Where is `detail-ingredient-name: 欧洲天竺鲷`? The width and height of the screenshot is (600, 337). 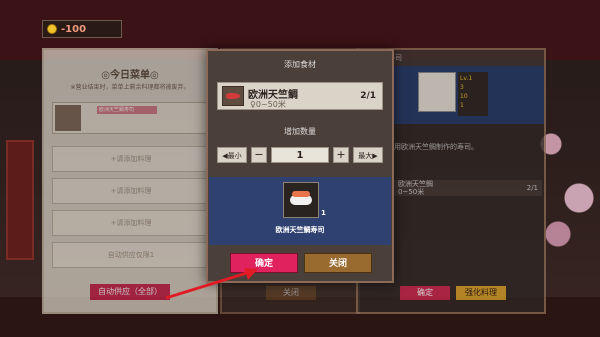 detail-ingredient-name: 欧洲天竺鲷 is located at coordinates (415, 184).